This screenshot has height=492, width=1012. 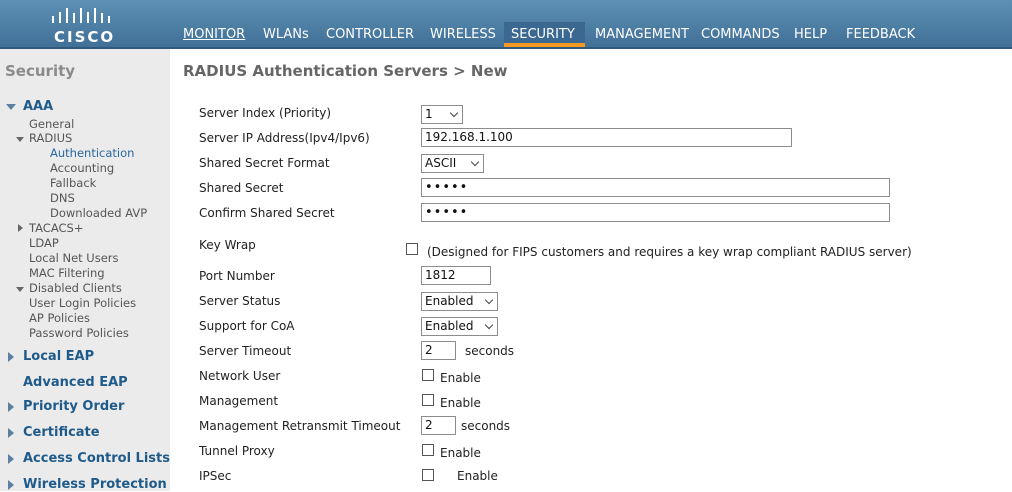 What do you see at coordinates (240, 376) in the screenshot?
I see `network-user-label: Network User` at bounding box center [240, 376].